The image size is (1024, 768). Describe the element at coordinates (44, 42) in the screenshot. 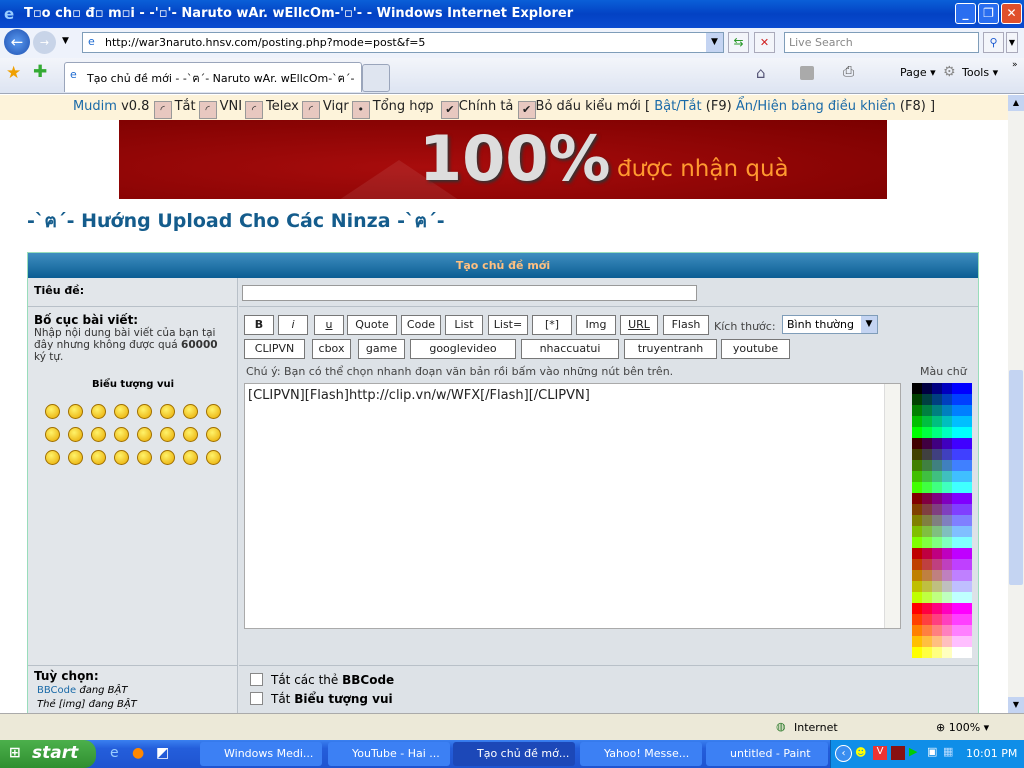

I see `forward-button: →` at that location.